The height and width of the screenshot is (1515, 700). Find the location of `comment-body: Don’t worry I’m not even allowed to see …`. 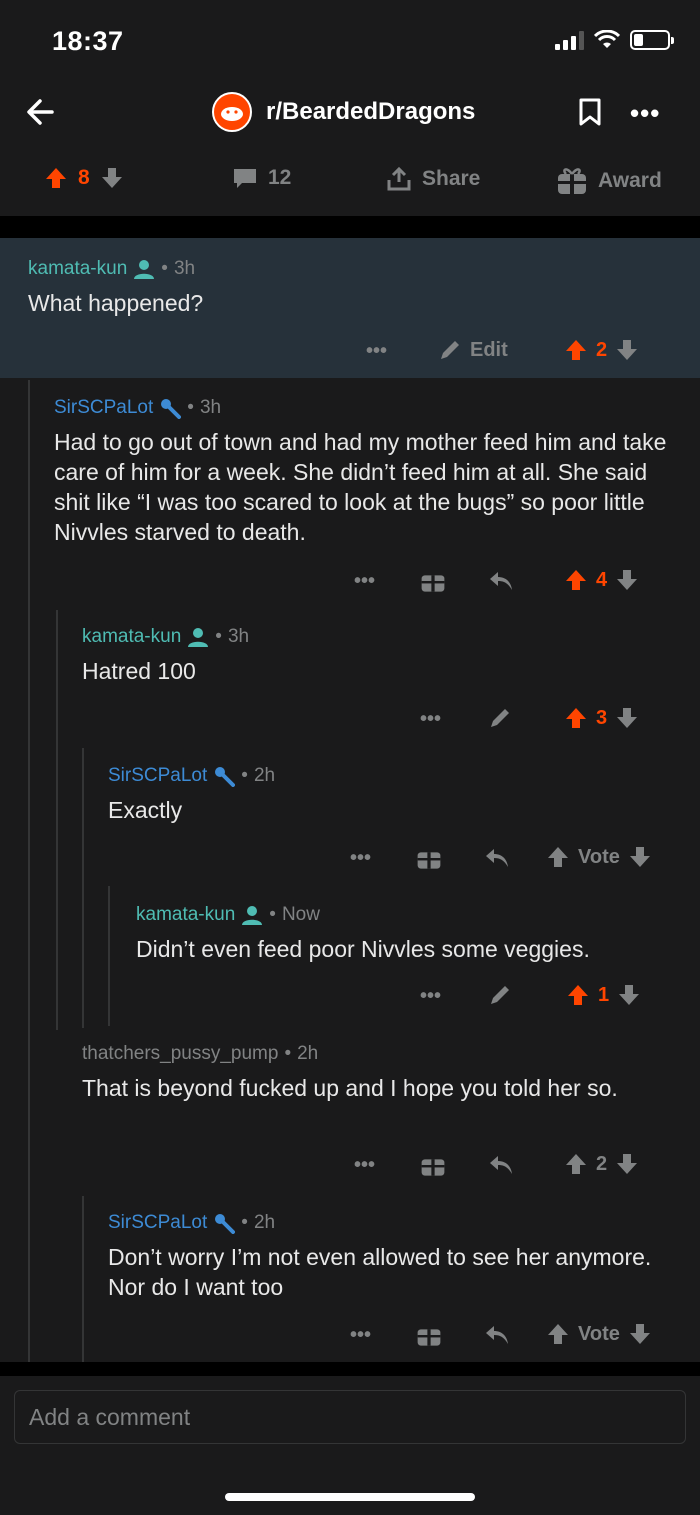

comment-body: Don’t worry I’m not even allowed to see … is located at coordinates (380, 1272).